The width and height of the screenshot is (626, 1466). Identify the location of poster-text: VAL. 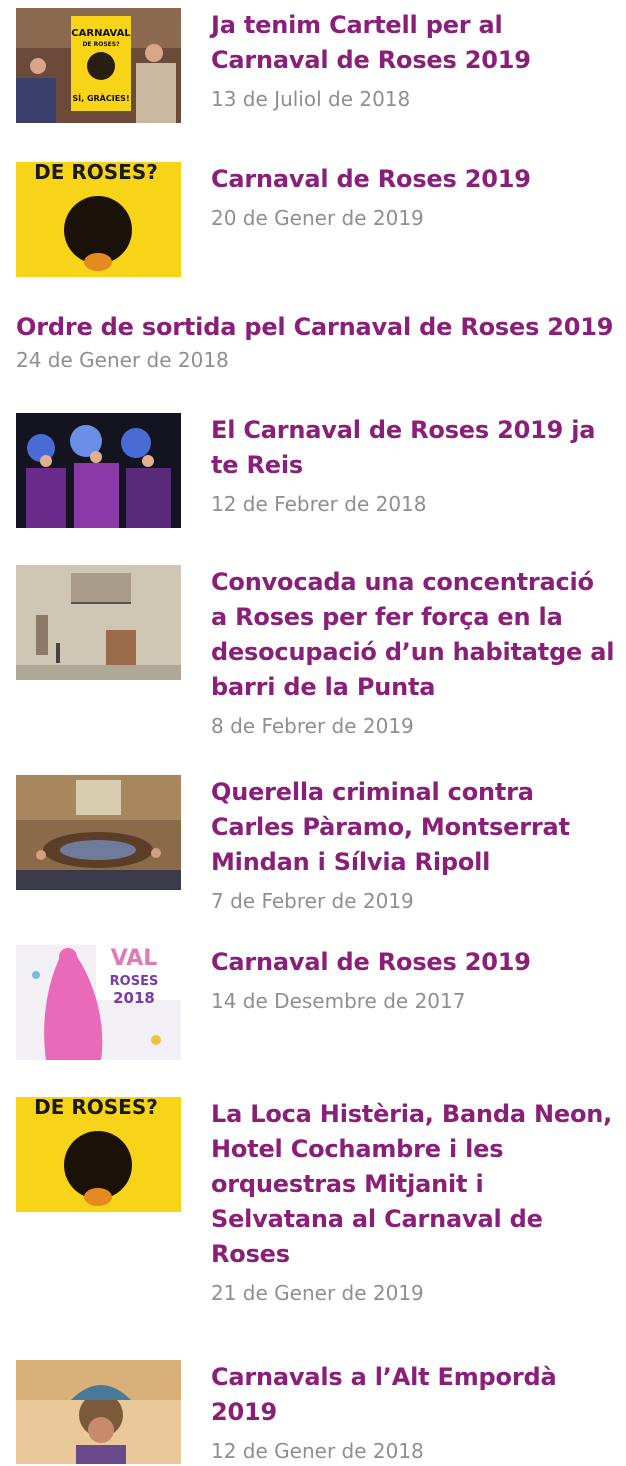
(134, 958).